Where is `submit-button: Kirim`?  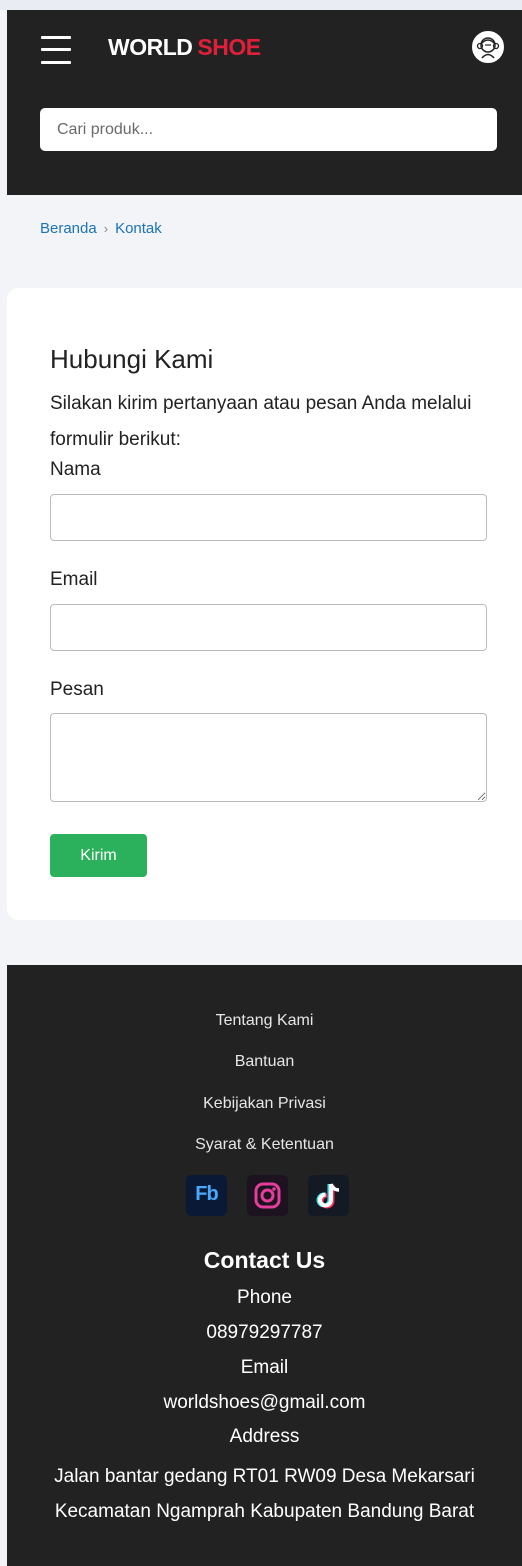 submit-button: Kirim is located at coordinates (98, 855).